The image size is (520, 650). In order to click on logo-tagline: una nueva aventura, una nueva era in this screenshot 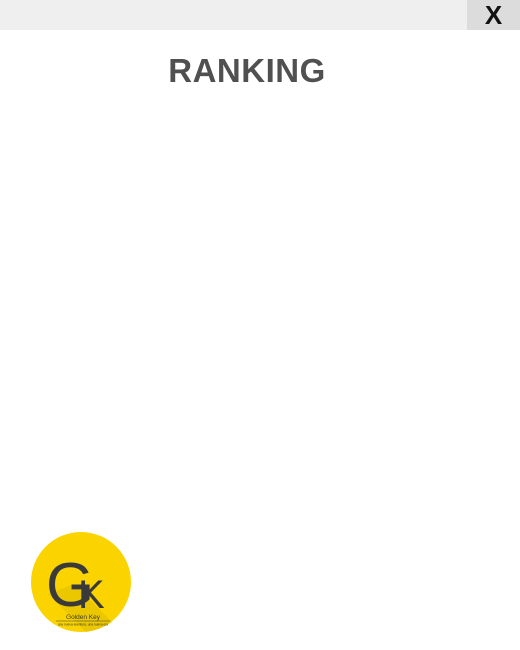, I will do `click(83, 625)`.